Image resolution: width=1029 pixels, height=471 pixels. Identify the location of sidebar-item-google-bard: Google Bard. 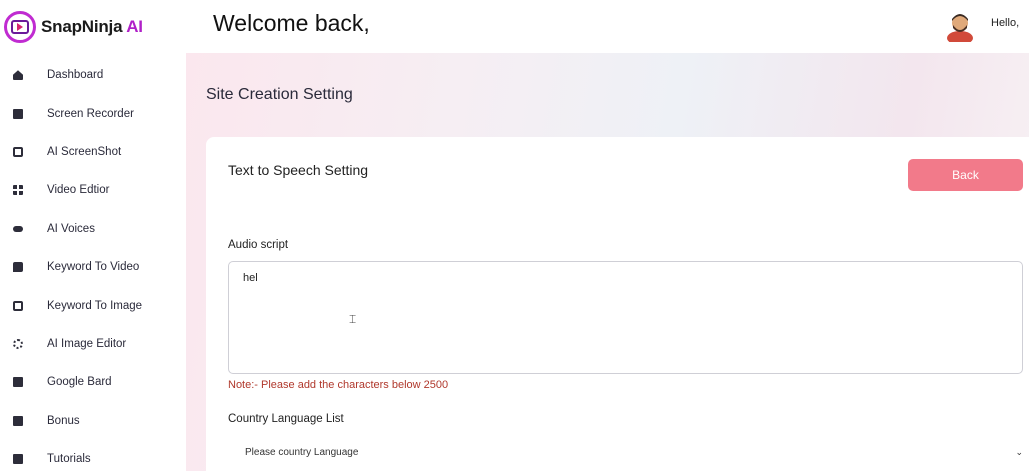
(93, 382).